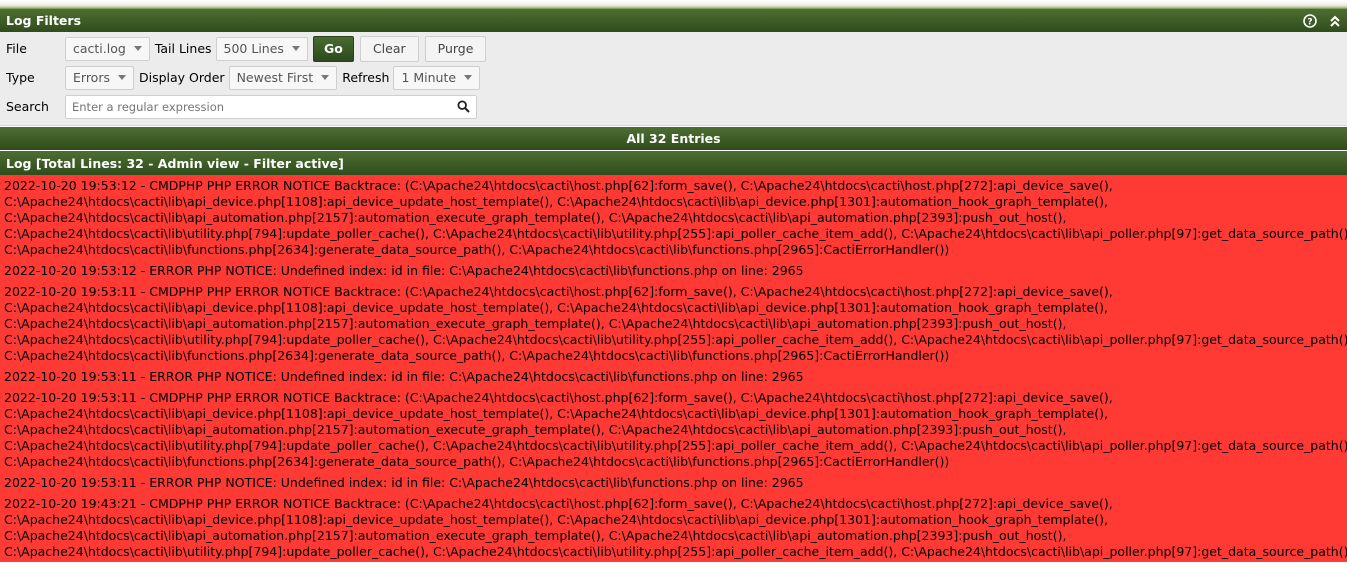 Image resolution: width=1347 pixels, height=573 pixels. I want to click on tail-lines-select: 500 Lines, so click(261, 48).